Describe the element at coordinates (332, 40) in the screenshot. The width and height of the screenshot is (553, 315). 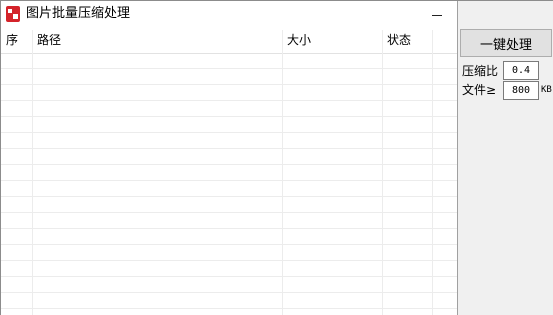
I see `column-header-size: 大小` at that location.